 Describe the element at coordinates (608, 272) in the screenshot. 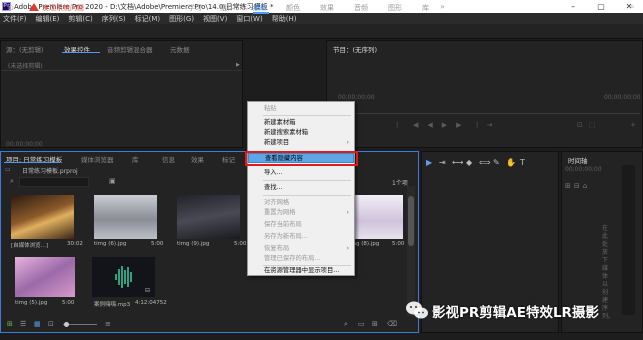

I see `timeline-drop-hint: 在此处放下媒体以创建序列。` at that location.